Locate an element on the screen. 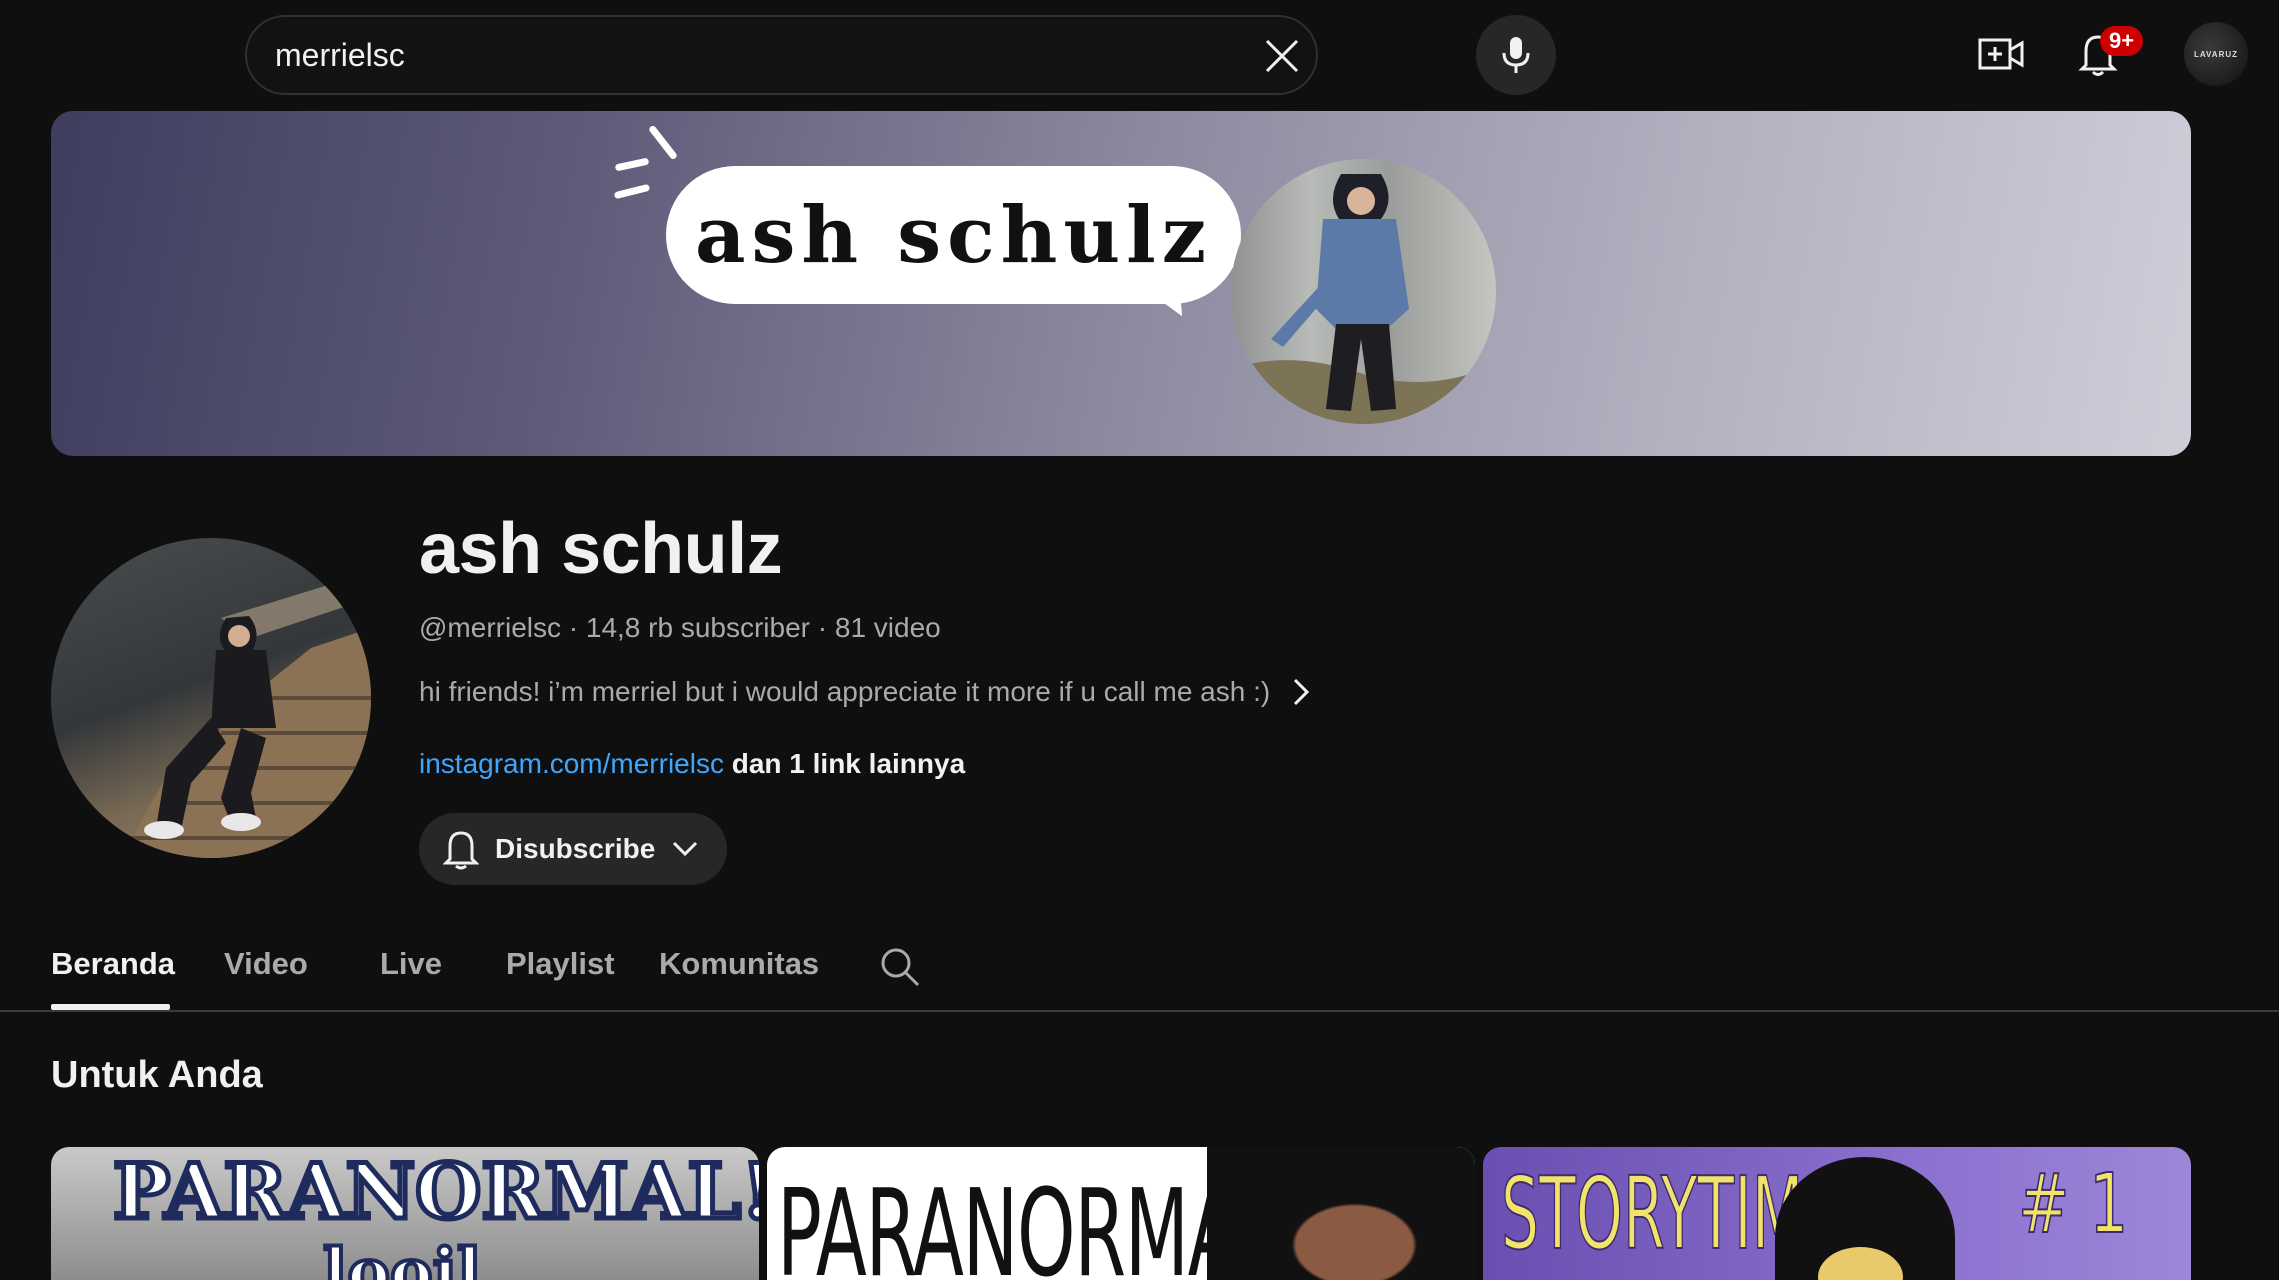  clear-search-button is located at coordinates (1282, 56).